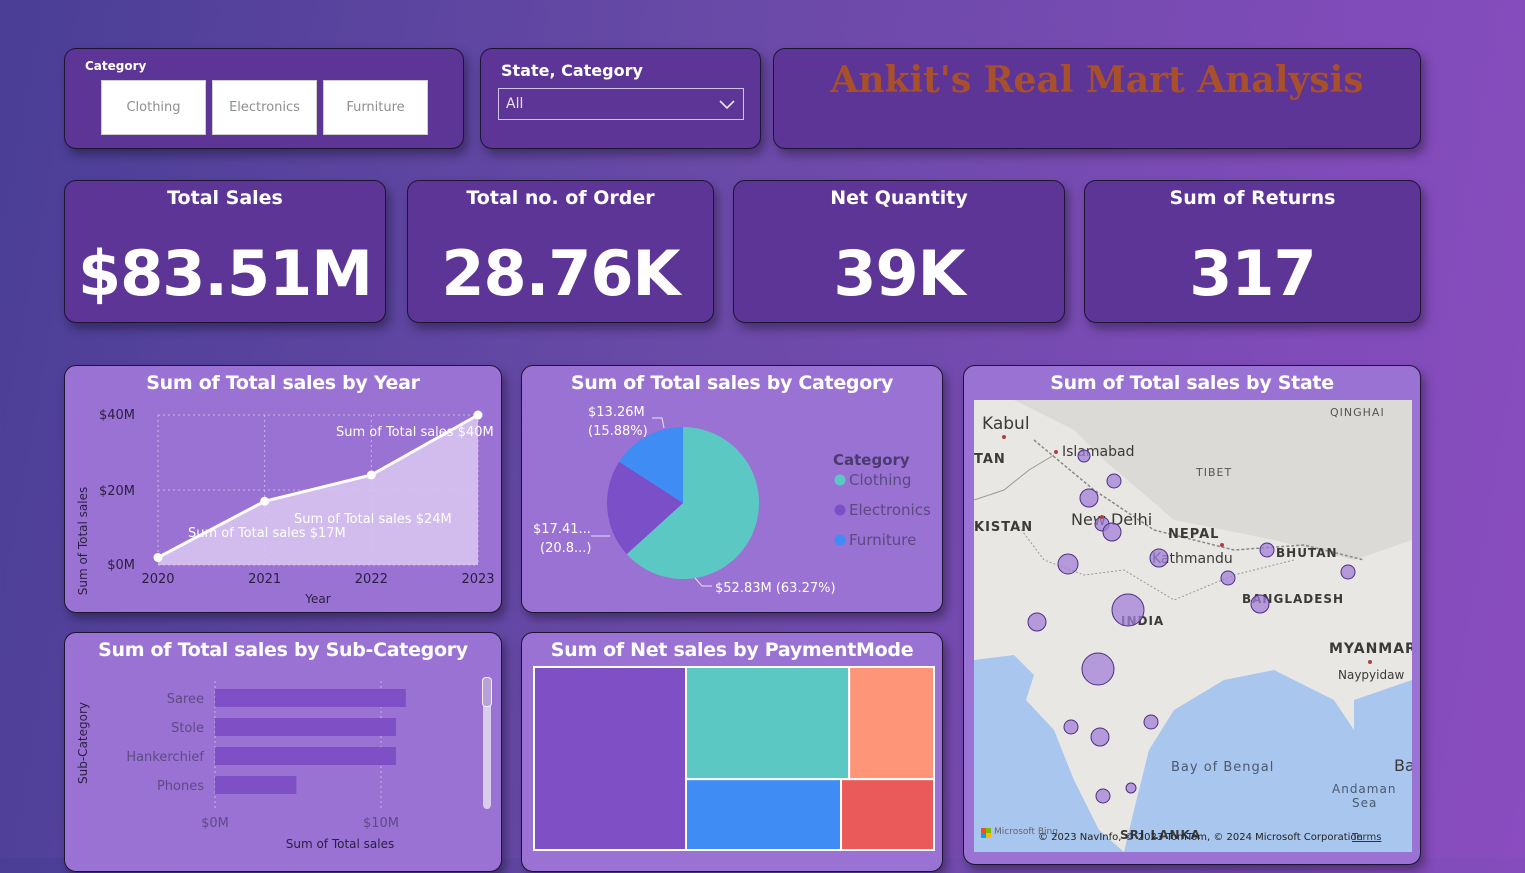  I want to click on x-tick-label: 2023, so click(477, 579).